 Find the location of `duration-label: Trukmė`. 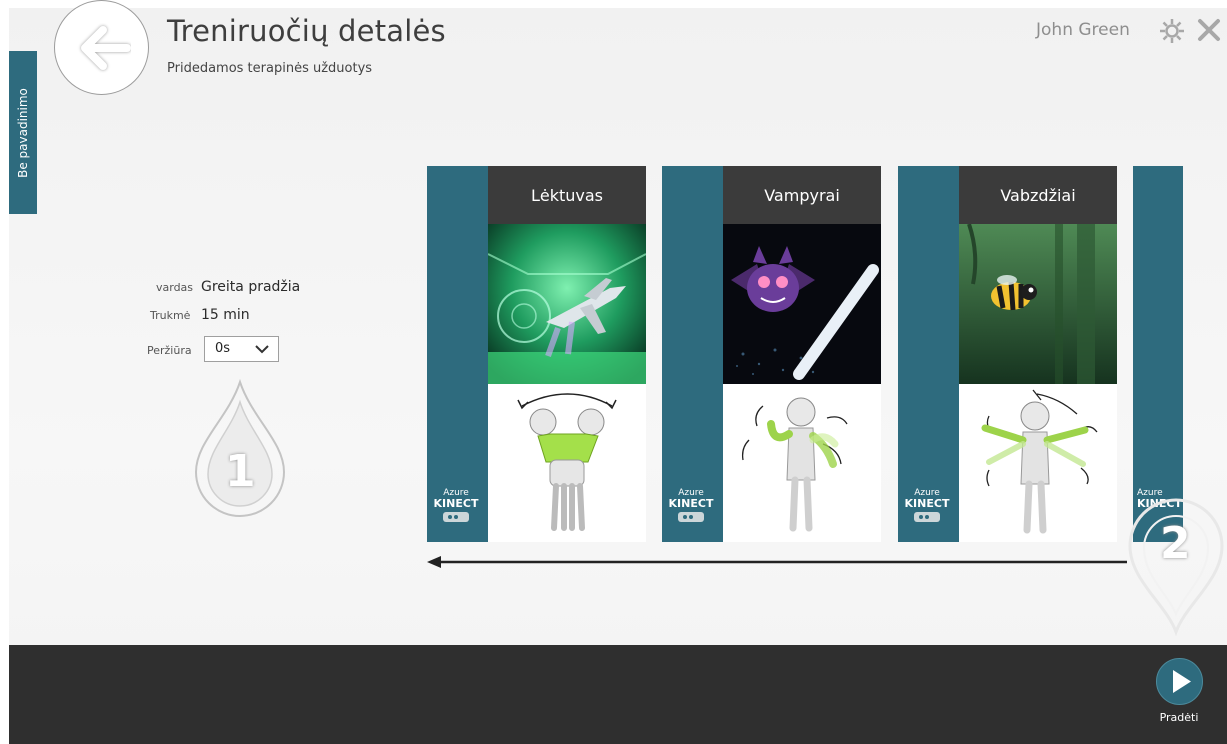

duration-label: Trukmė is located at coordinates (170, 315).